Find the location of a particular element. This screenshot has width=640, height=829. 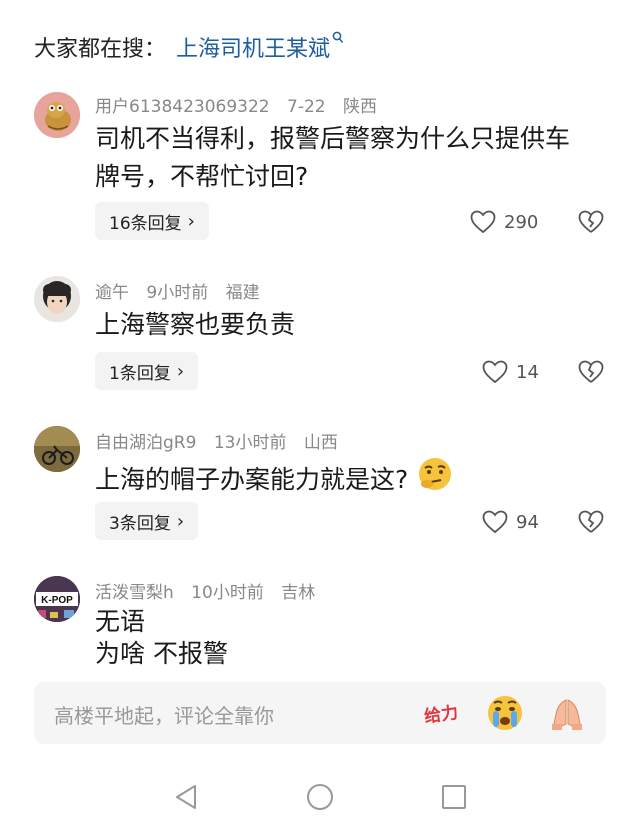

comment-meta: 活泼雪梨h 10小时前 吉林 is located at coordinates (211, 590).